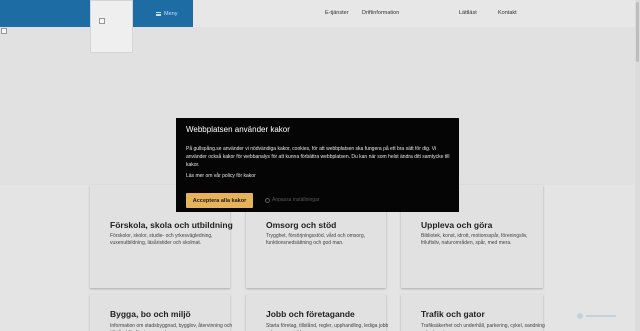 This screenshot has width=640, height=331. What do you see at coordinates (219, 200) in the screenshot?
I see `accept-all-cookies-button: Acceptera alla kakor` at bounding box center [219, 200].